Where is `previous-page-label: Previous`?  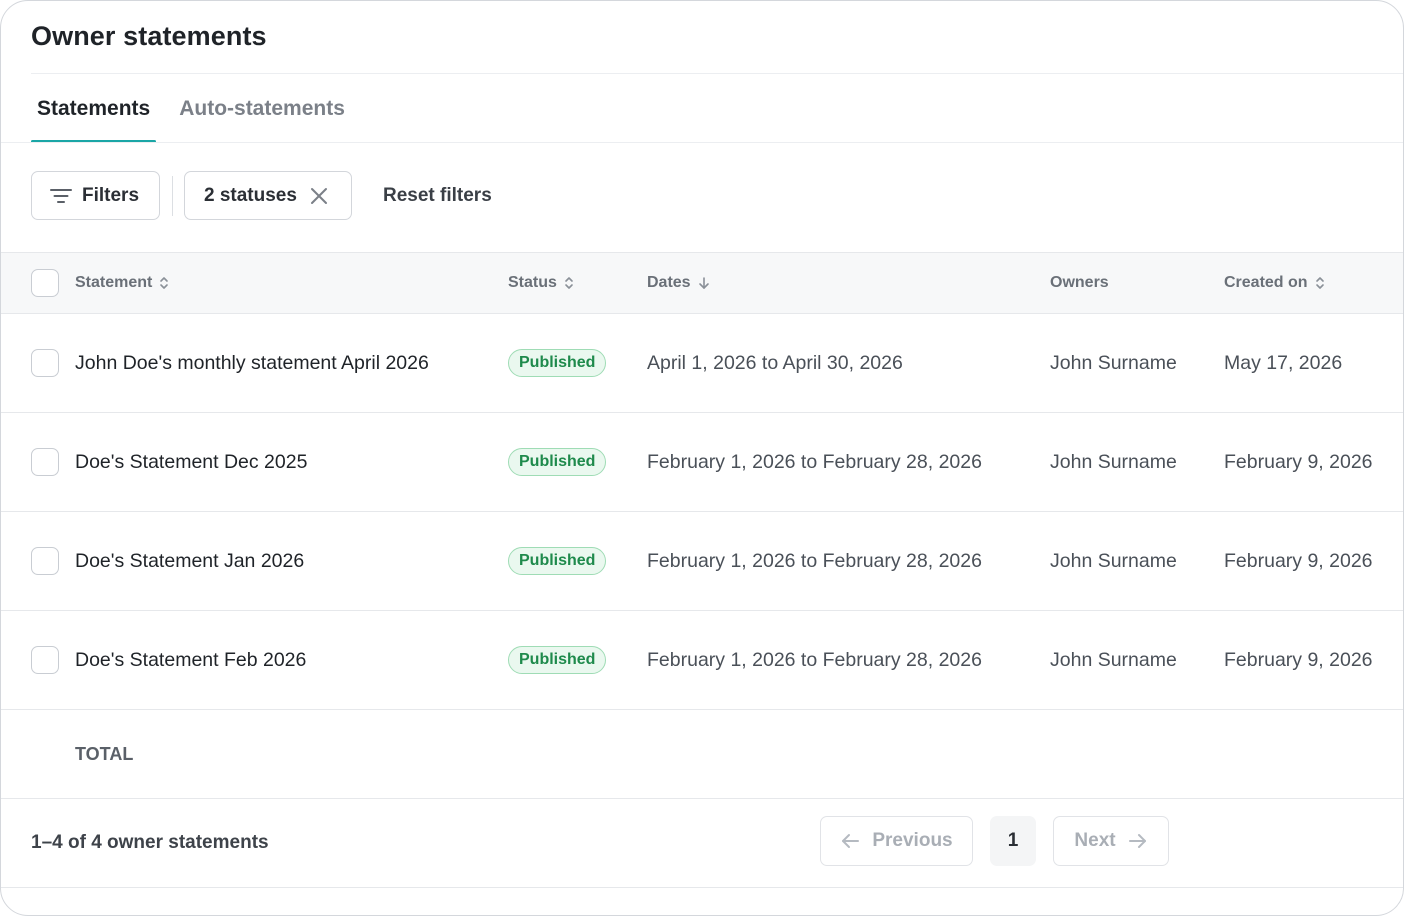
previous-page-label: Previous is located at coordinates (912, 840).